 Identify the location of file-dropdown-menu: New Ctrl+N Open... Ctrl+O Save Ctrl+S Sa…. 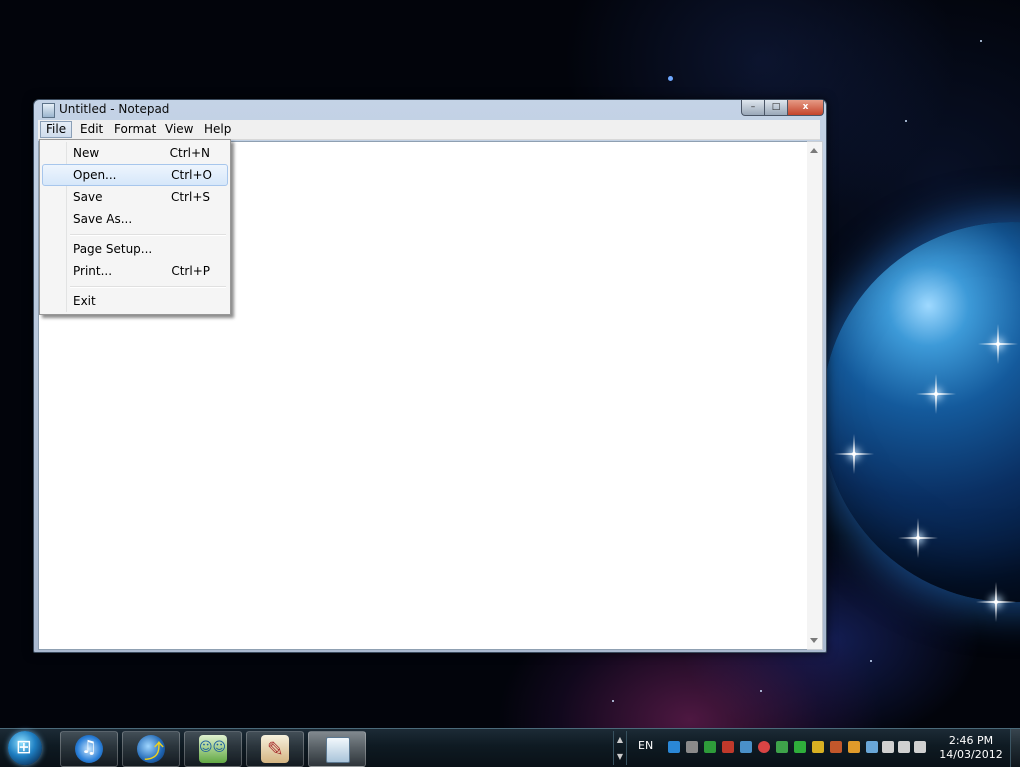
(135, 227).